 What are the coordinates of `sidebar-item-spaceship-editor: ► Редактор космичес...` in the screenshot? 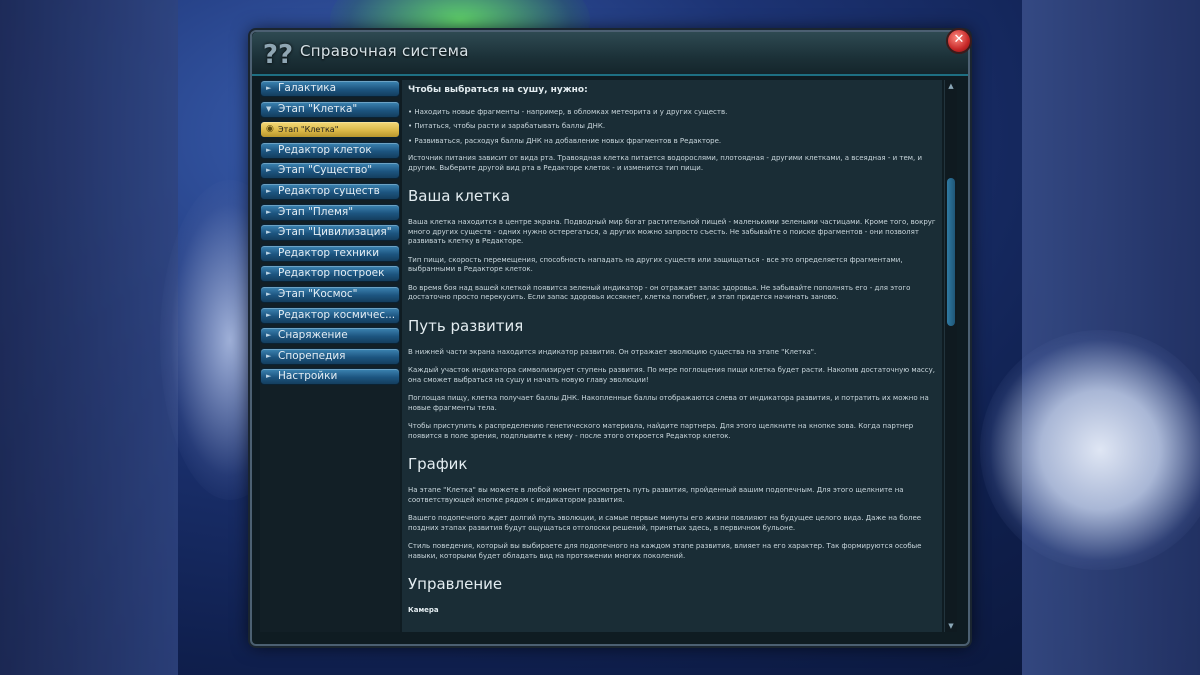 It's located at (330, 315).